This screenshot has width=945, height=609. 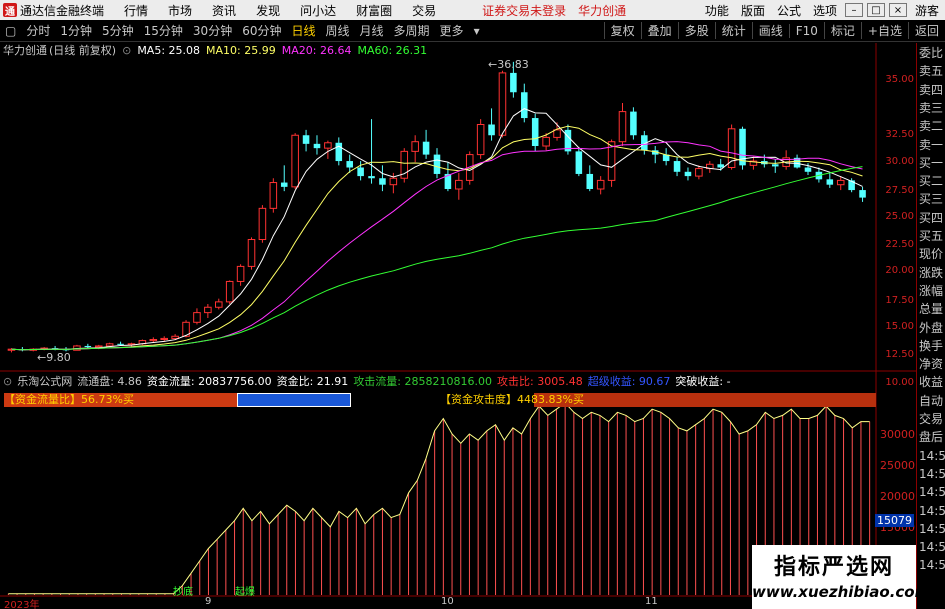 I want to click on chevron-down-icon: ▾, so click(x=477, y=31).